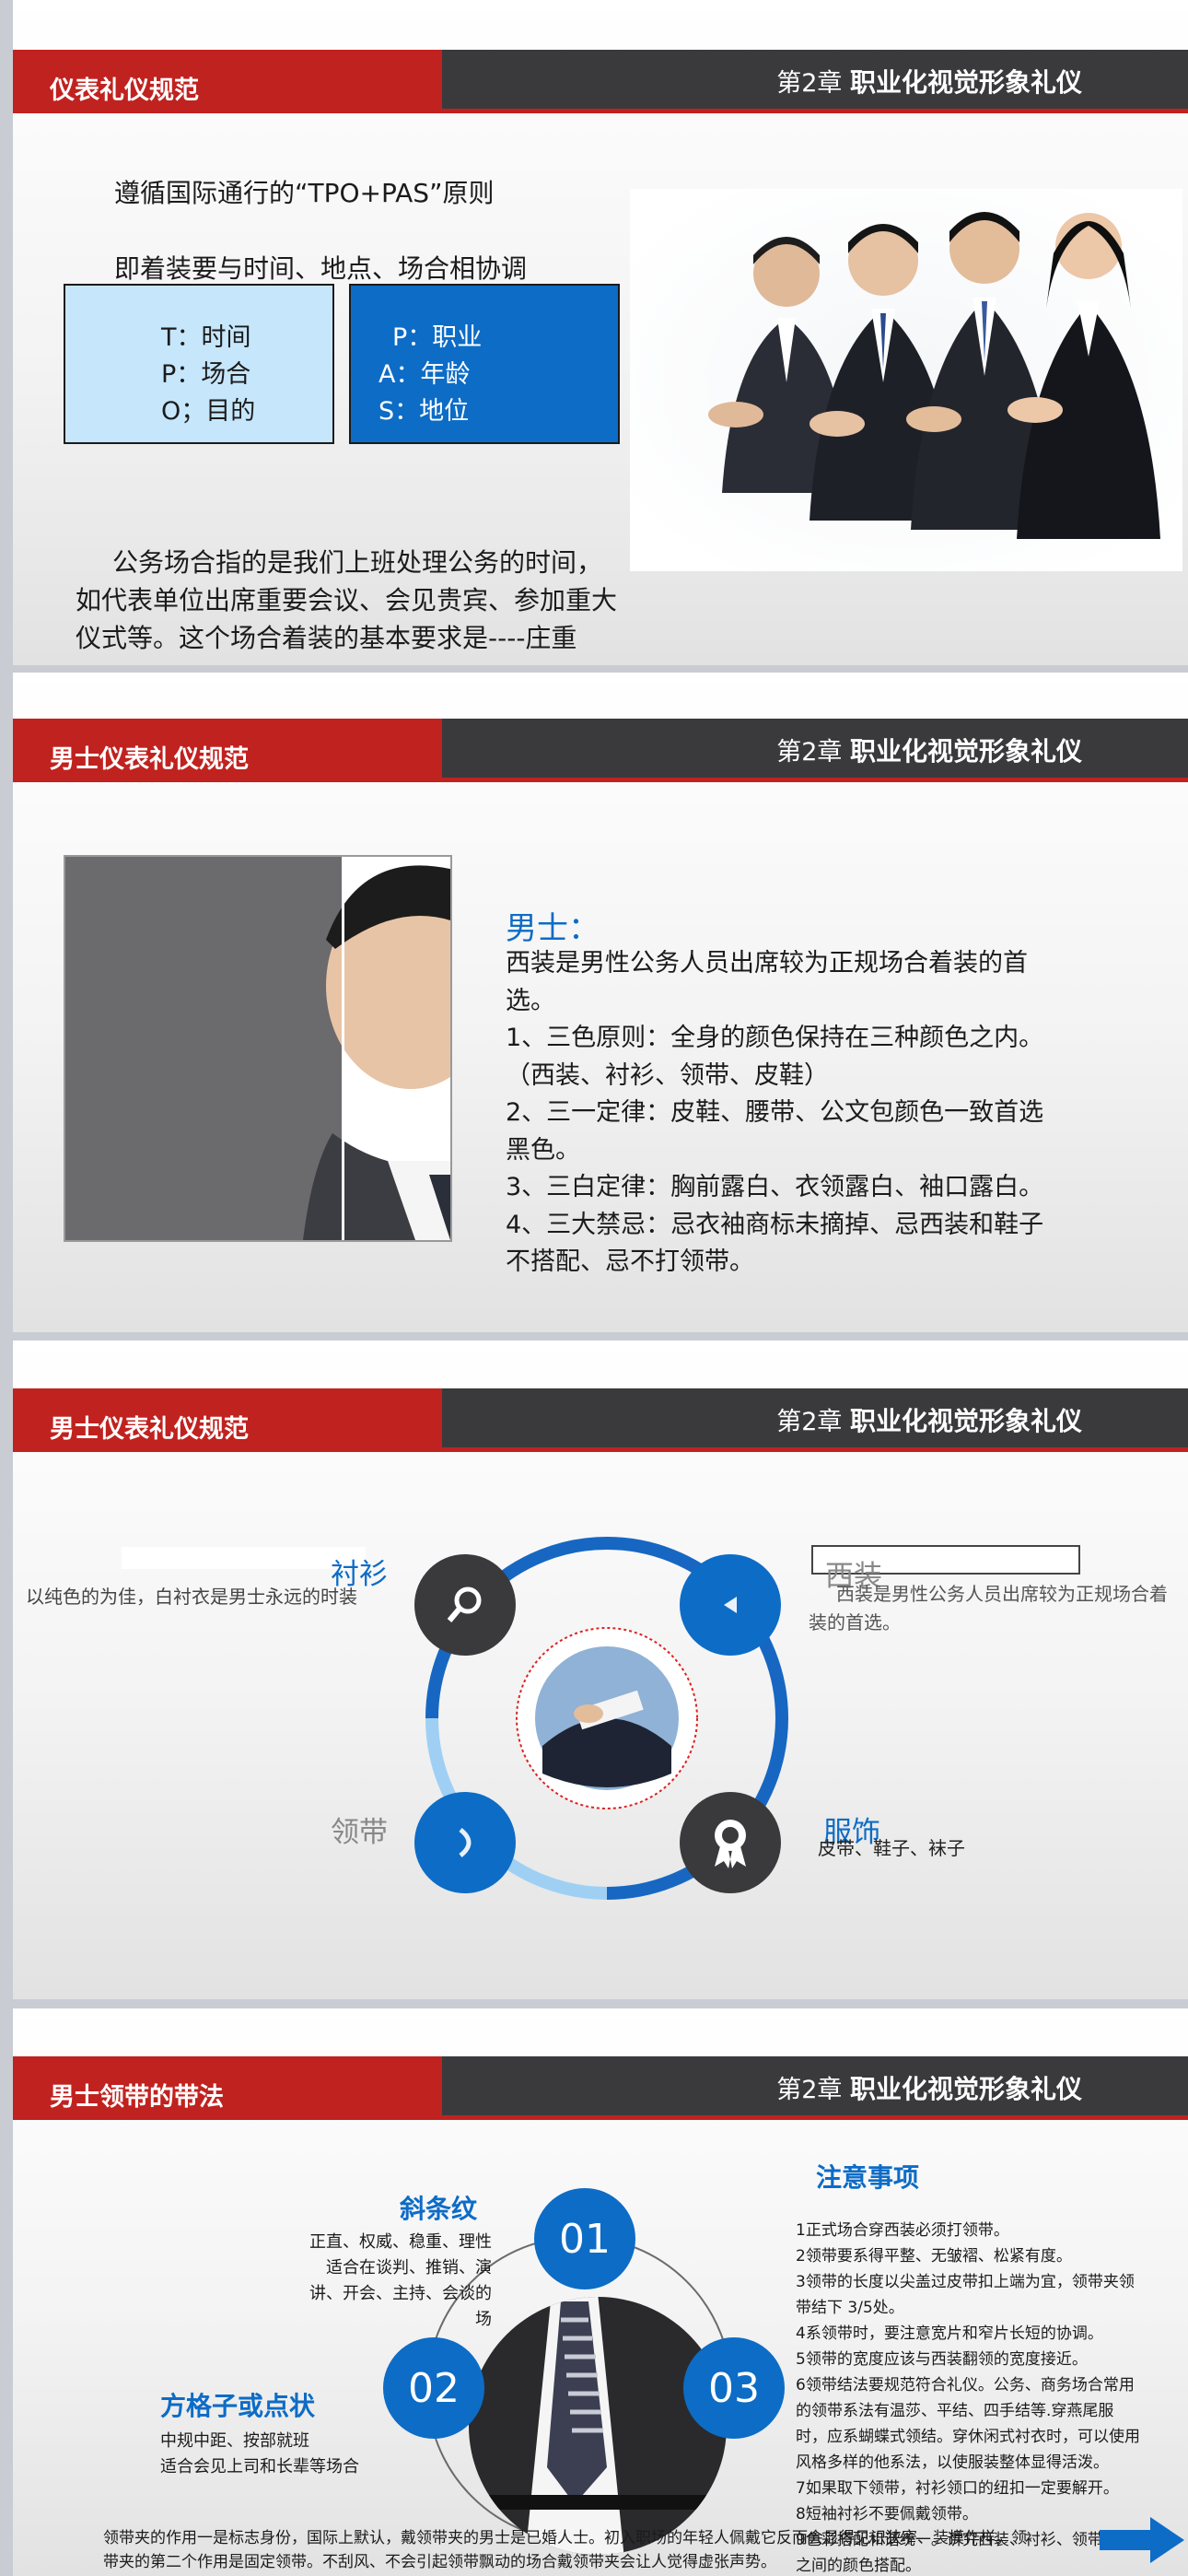 Image resolution: width=1188 pixels, height=2576 pixels. Describe the element at coordinates (600, 2088) in the screenshot. I see `slide-header: 男士领带的带法 第2章 职业化视觉形象礼仪` at that location.